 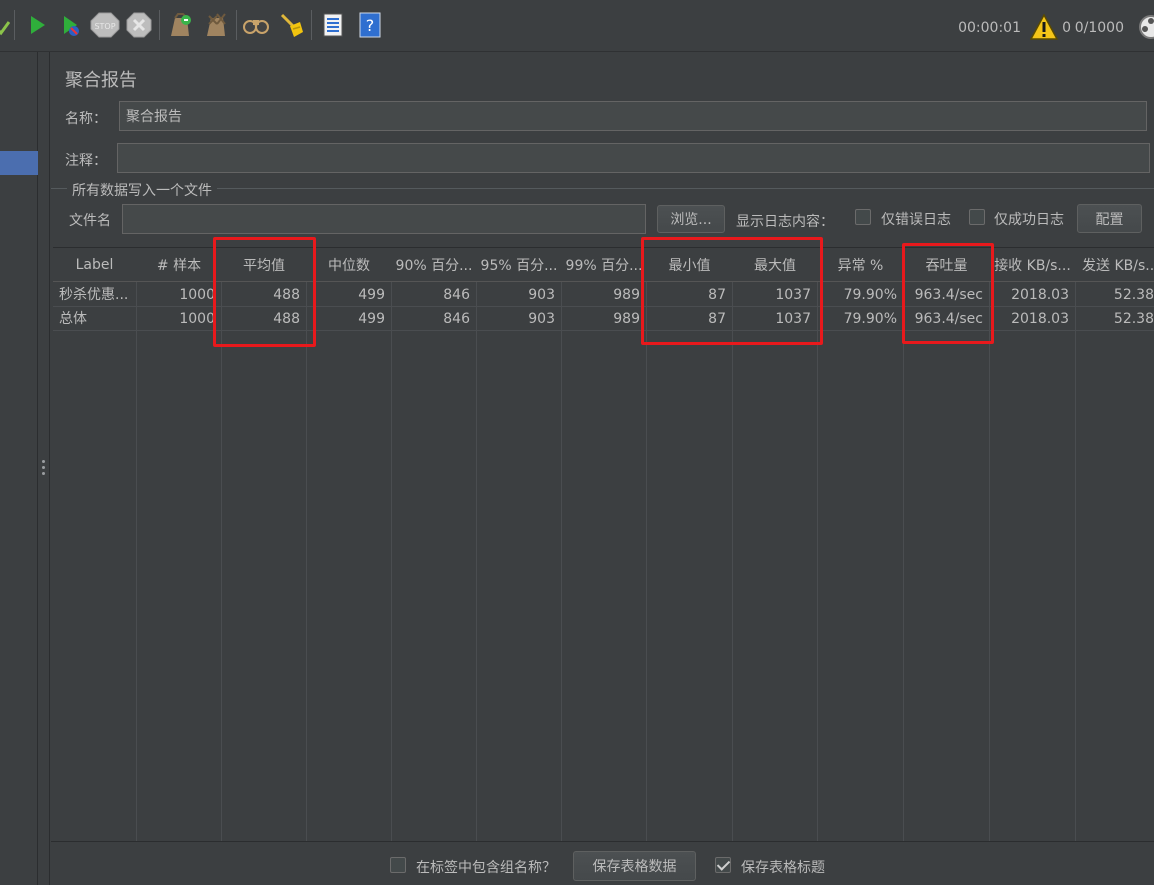 I want to click on checkmark-icon, so click(x=5, y=25).